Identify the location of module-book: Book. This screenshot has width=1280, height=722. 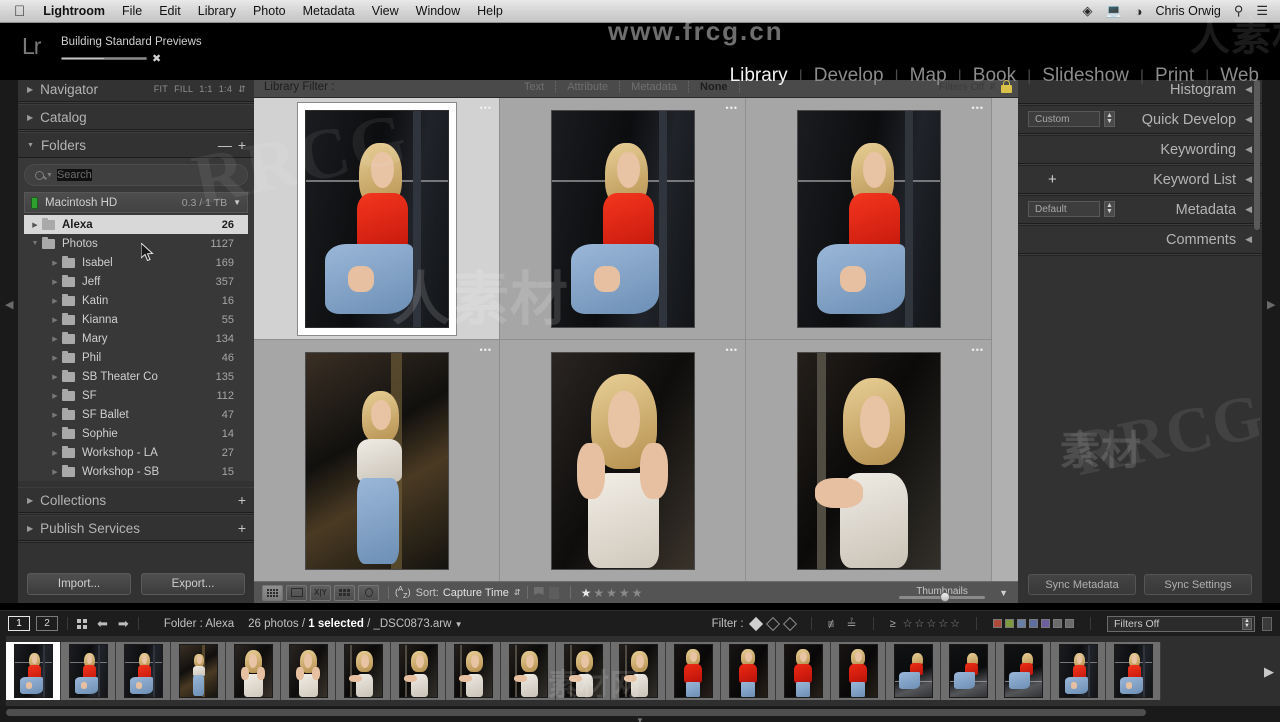
(994, 76).